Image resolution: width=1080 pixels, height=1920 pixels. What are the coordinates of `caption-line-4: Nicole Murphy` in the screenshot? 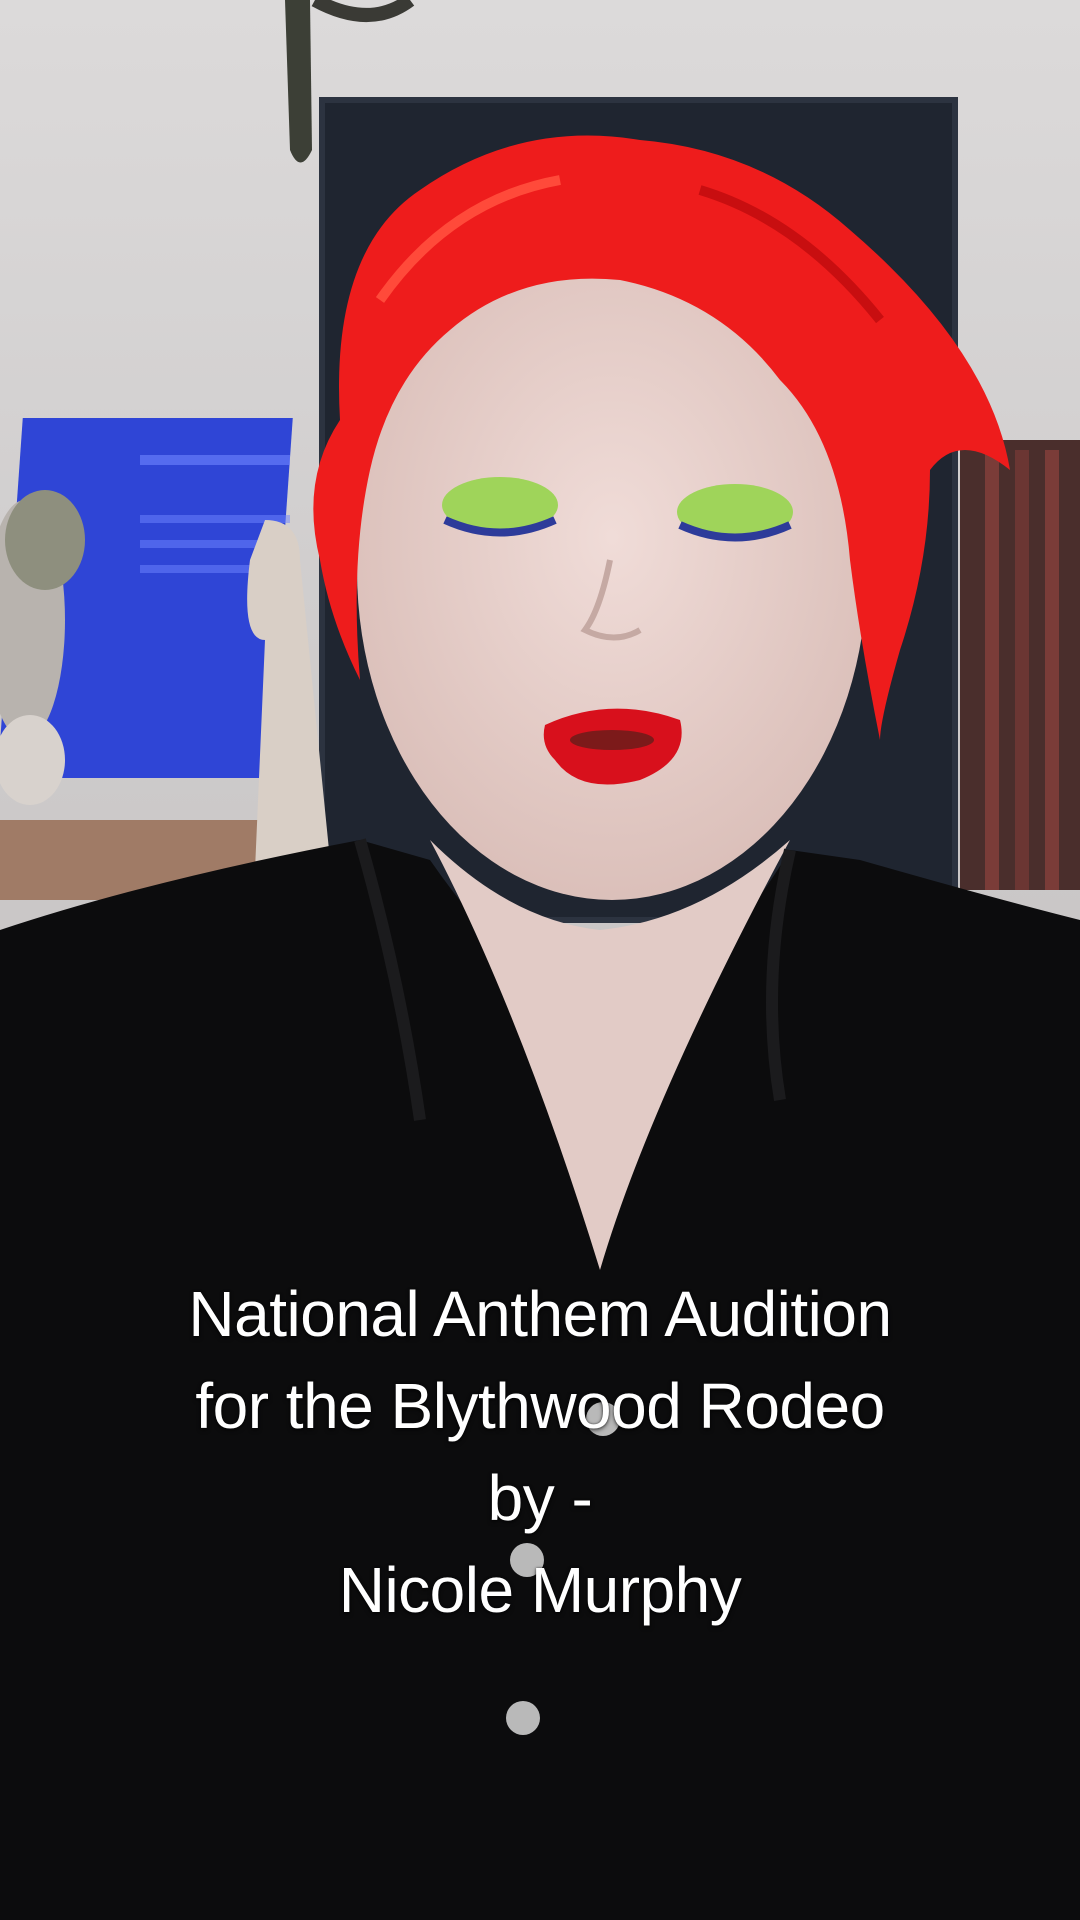 It's located at (540, 1590).